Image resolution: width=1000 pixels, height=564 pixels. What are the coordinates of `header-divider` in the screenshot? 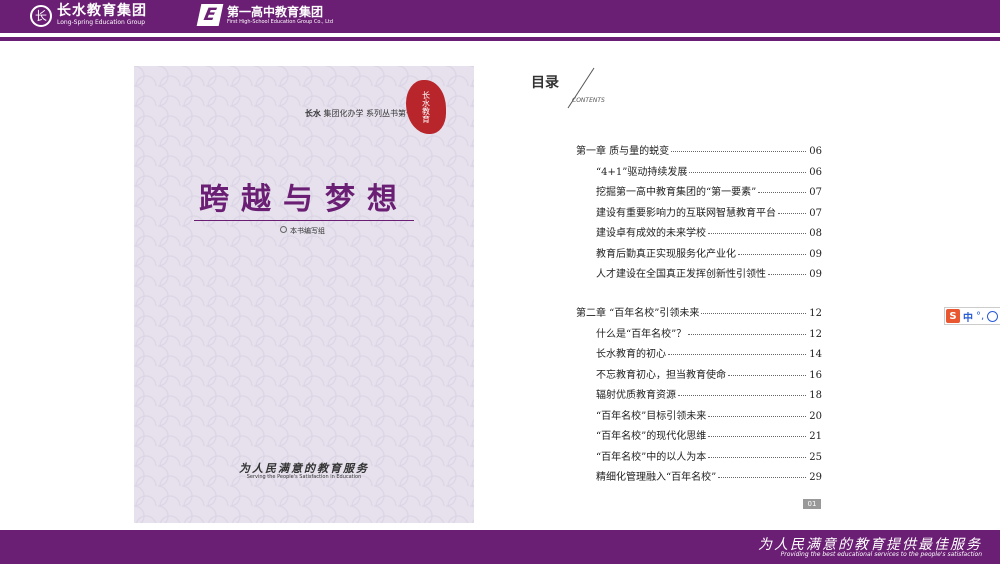 It's located at (500, 39).